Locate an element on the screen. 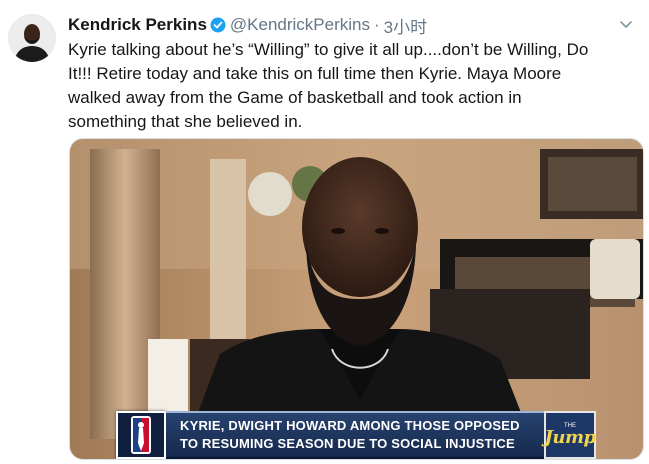  author-name: Kendrick Perkins is located at coordinates (137, 25).